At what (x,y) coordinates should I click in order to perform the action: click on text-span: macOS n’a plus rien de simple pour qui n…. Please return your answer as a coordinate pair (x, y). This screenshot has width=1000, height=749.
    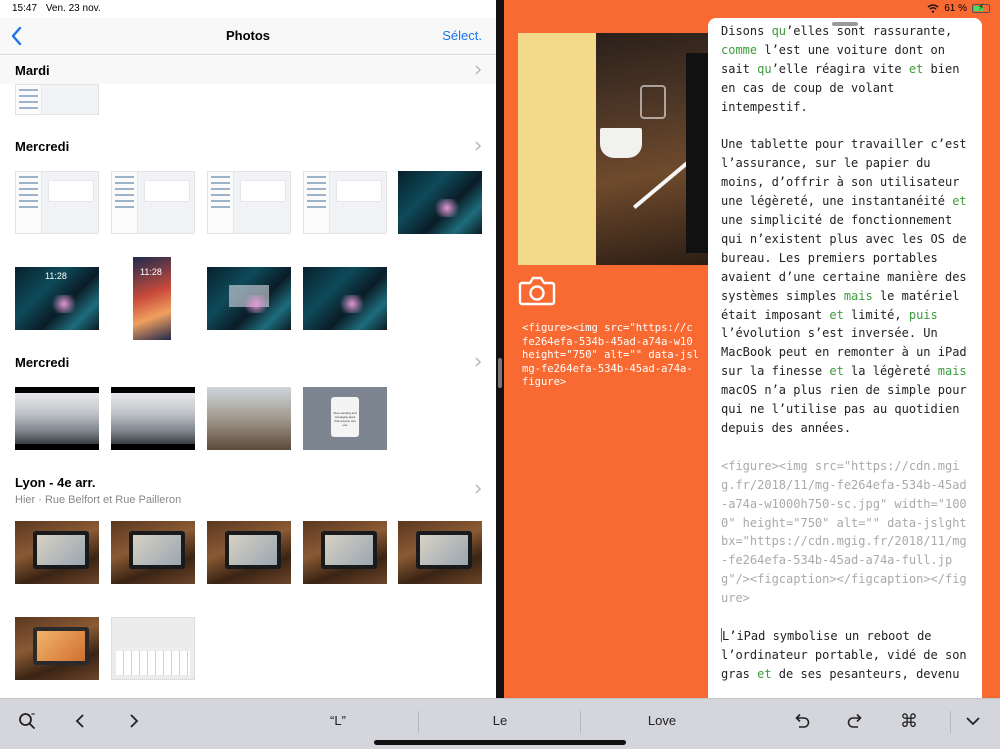
    Looking at the image, I should click on (844, 409).